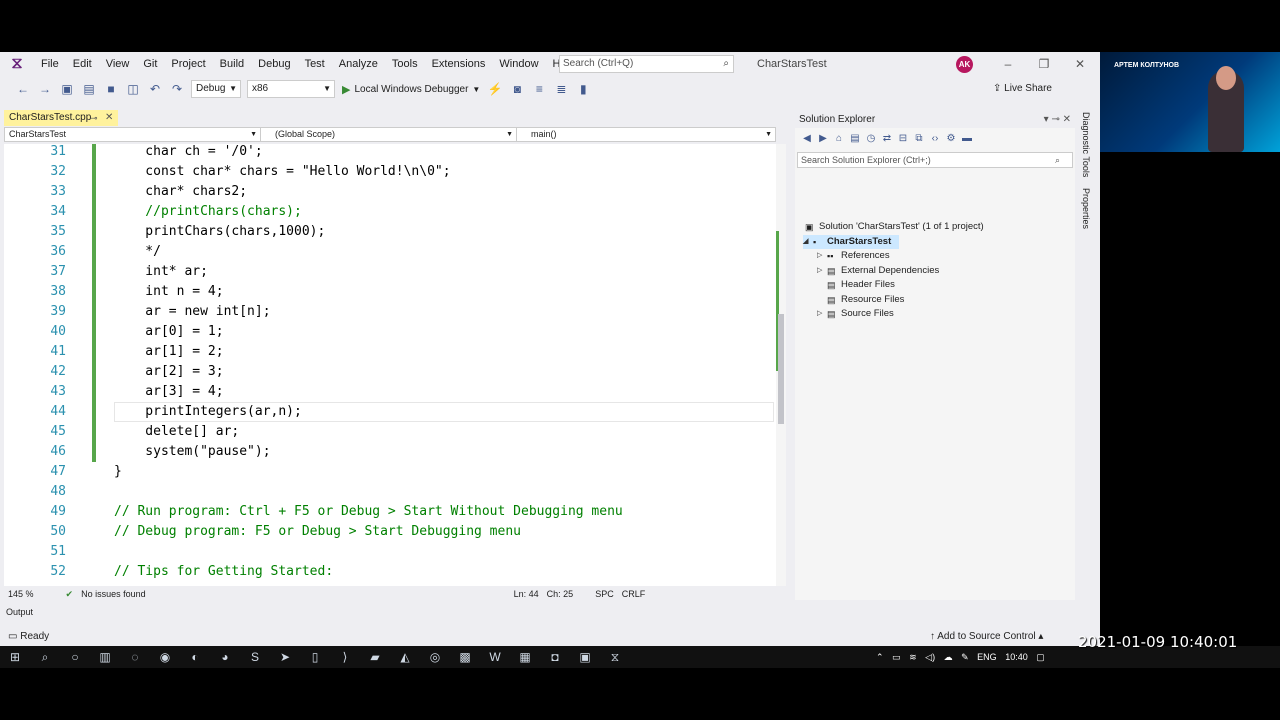  What do you see at coordinates (646, 134) in the screenshot?
I see `member-dropdown: main() ▼` at bounding box center [646, 134].